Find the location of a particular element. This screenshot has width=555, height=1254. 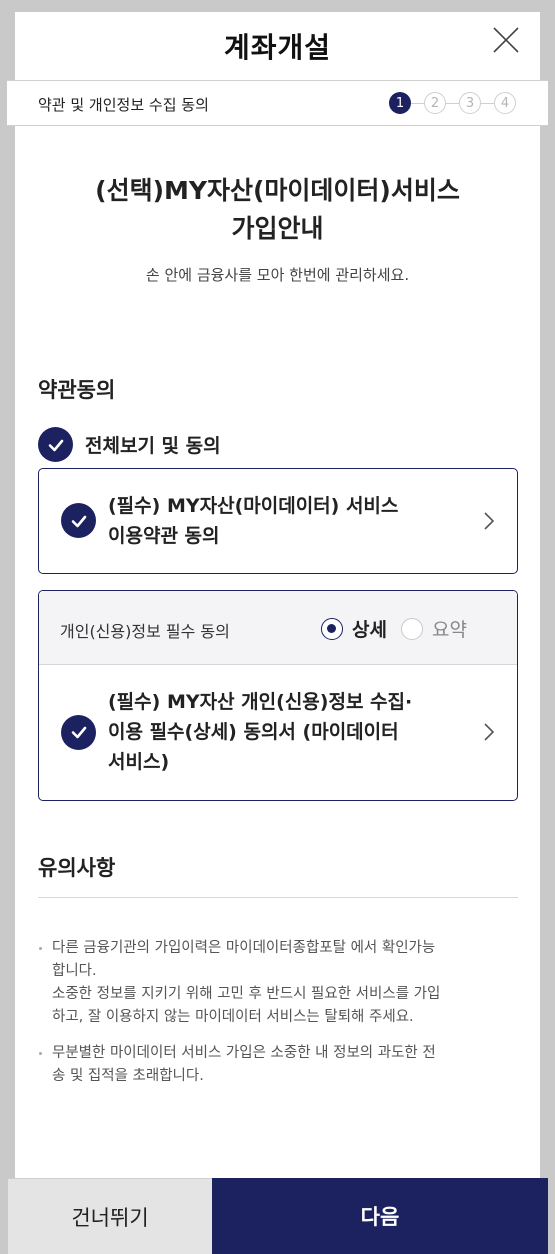

terms-item-service: (필수) MY자산(마이데이터) 서비스 이용약관 동의 is located at coordinates (278, 520).